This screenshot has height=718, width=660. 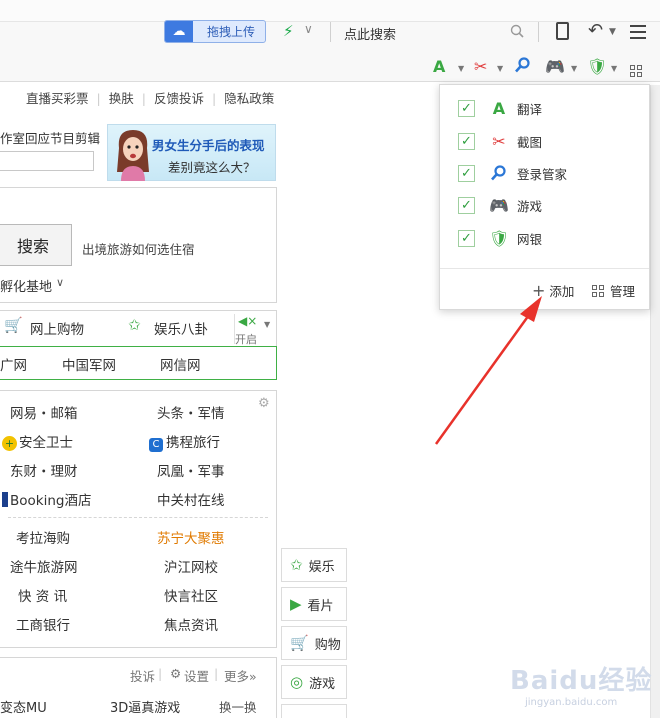 I want to click on search-box-placeholder: 点此搜索, so click(x=370, y=33).